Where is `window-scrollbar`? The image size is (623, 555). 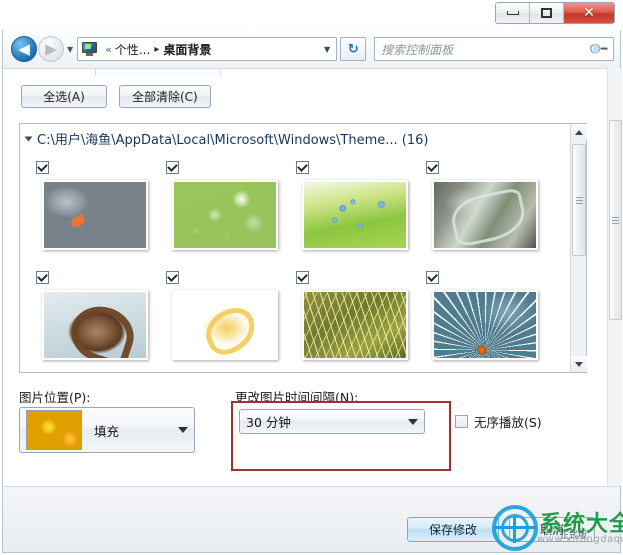 window-scrollbar is located at coordinates (614, 277).